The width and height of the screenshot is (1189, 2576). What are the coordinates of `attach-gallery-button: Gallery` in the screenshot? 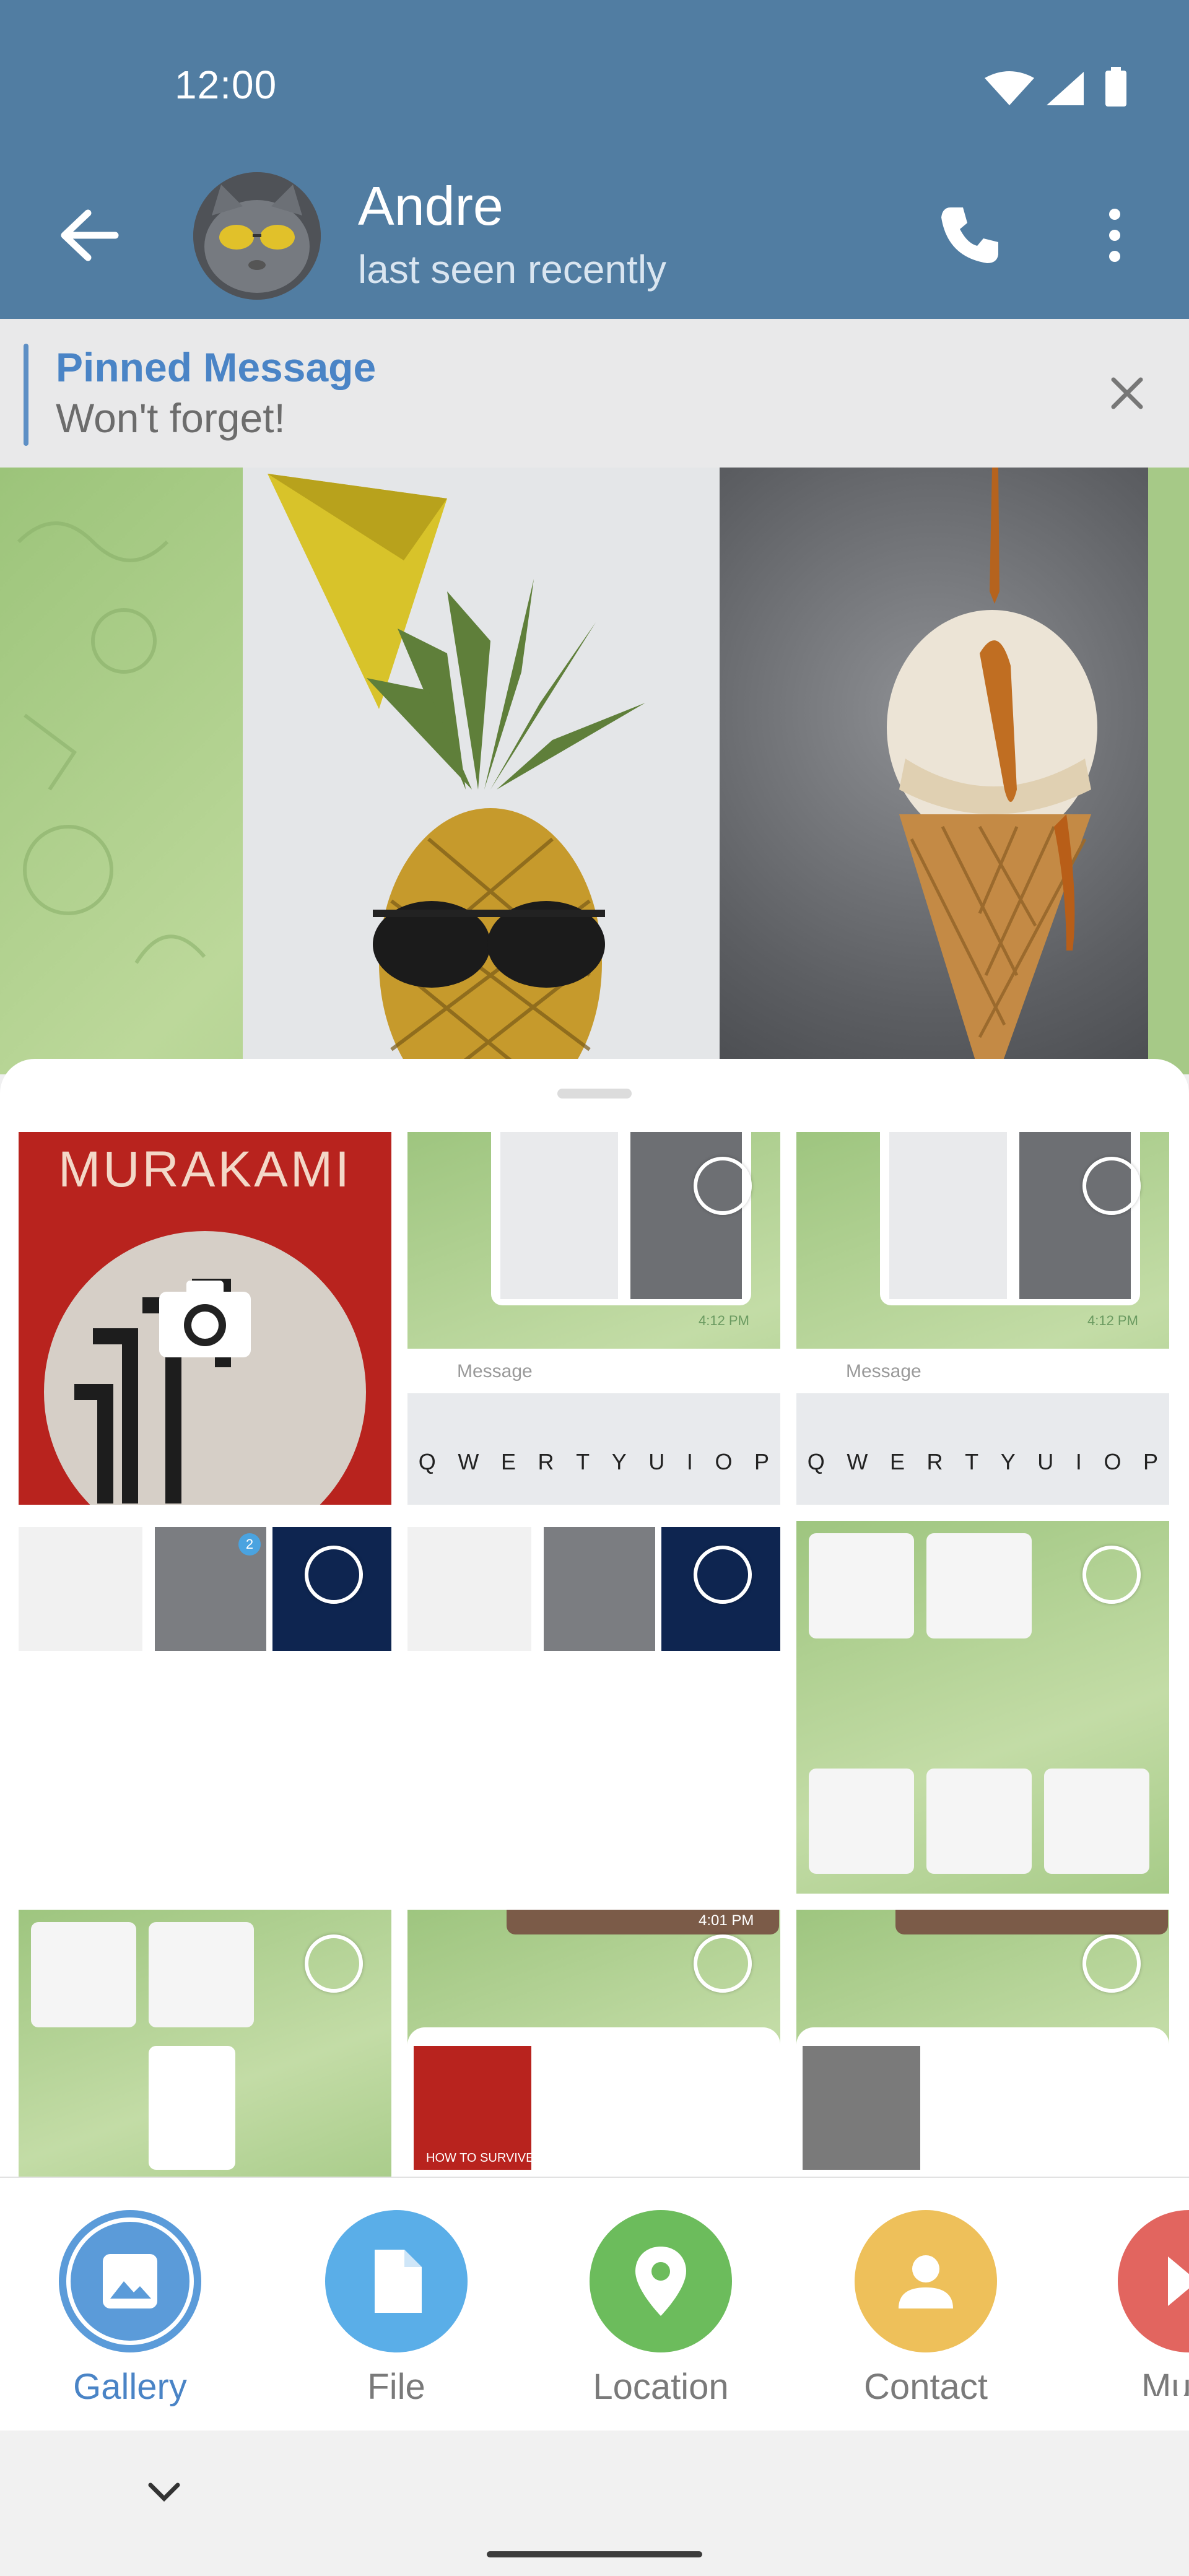 It's located at (130, 2308).